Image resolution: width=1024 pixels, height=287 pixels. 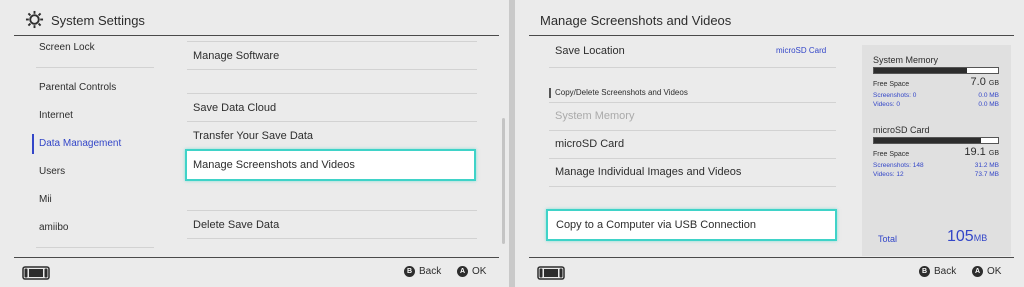 What do you see at coordinates (33, 144) in the screenshot?
I see `active-indicator` at bounding box center [33, 144].